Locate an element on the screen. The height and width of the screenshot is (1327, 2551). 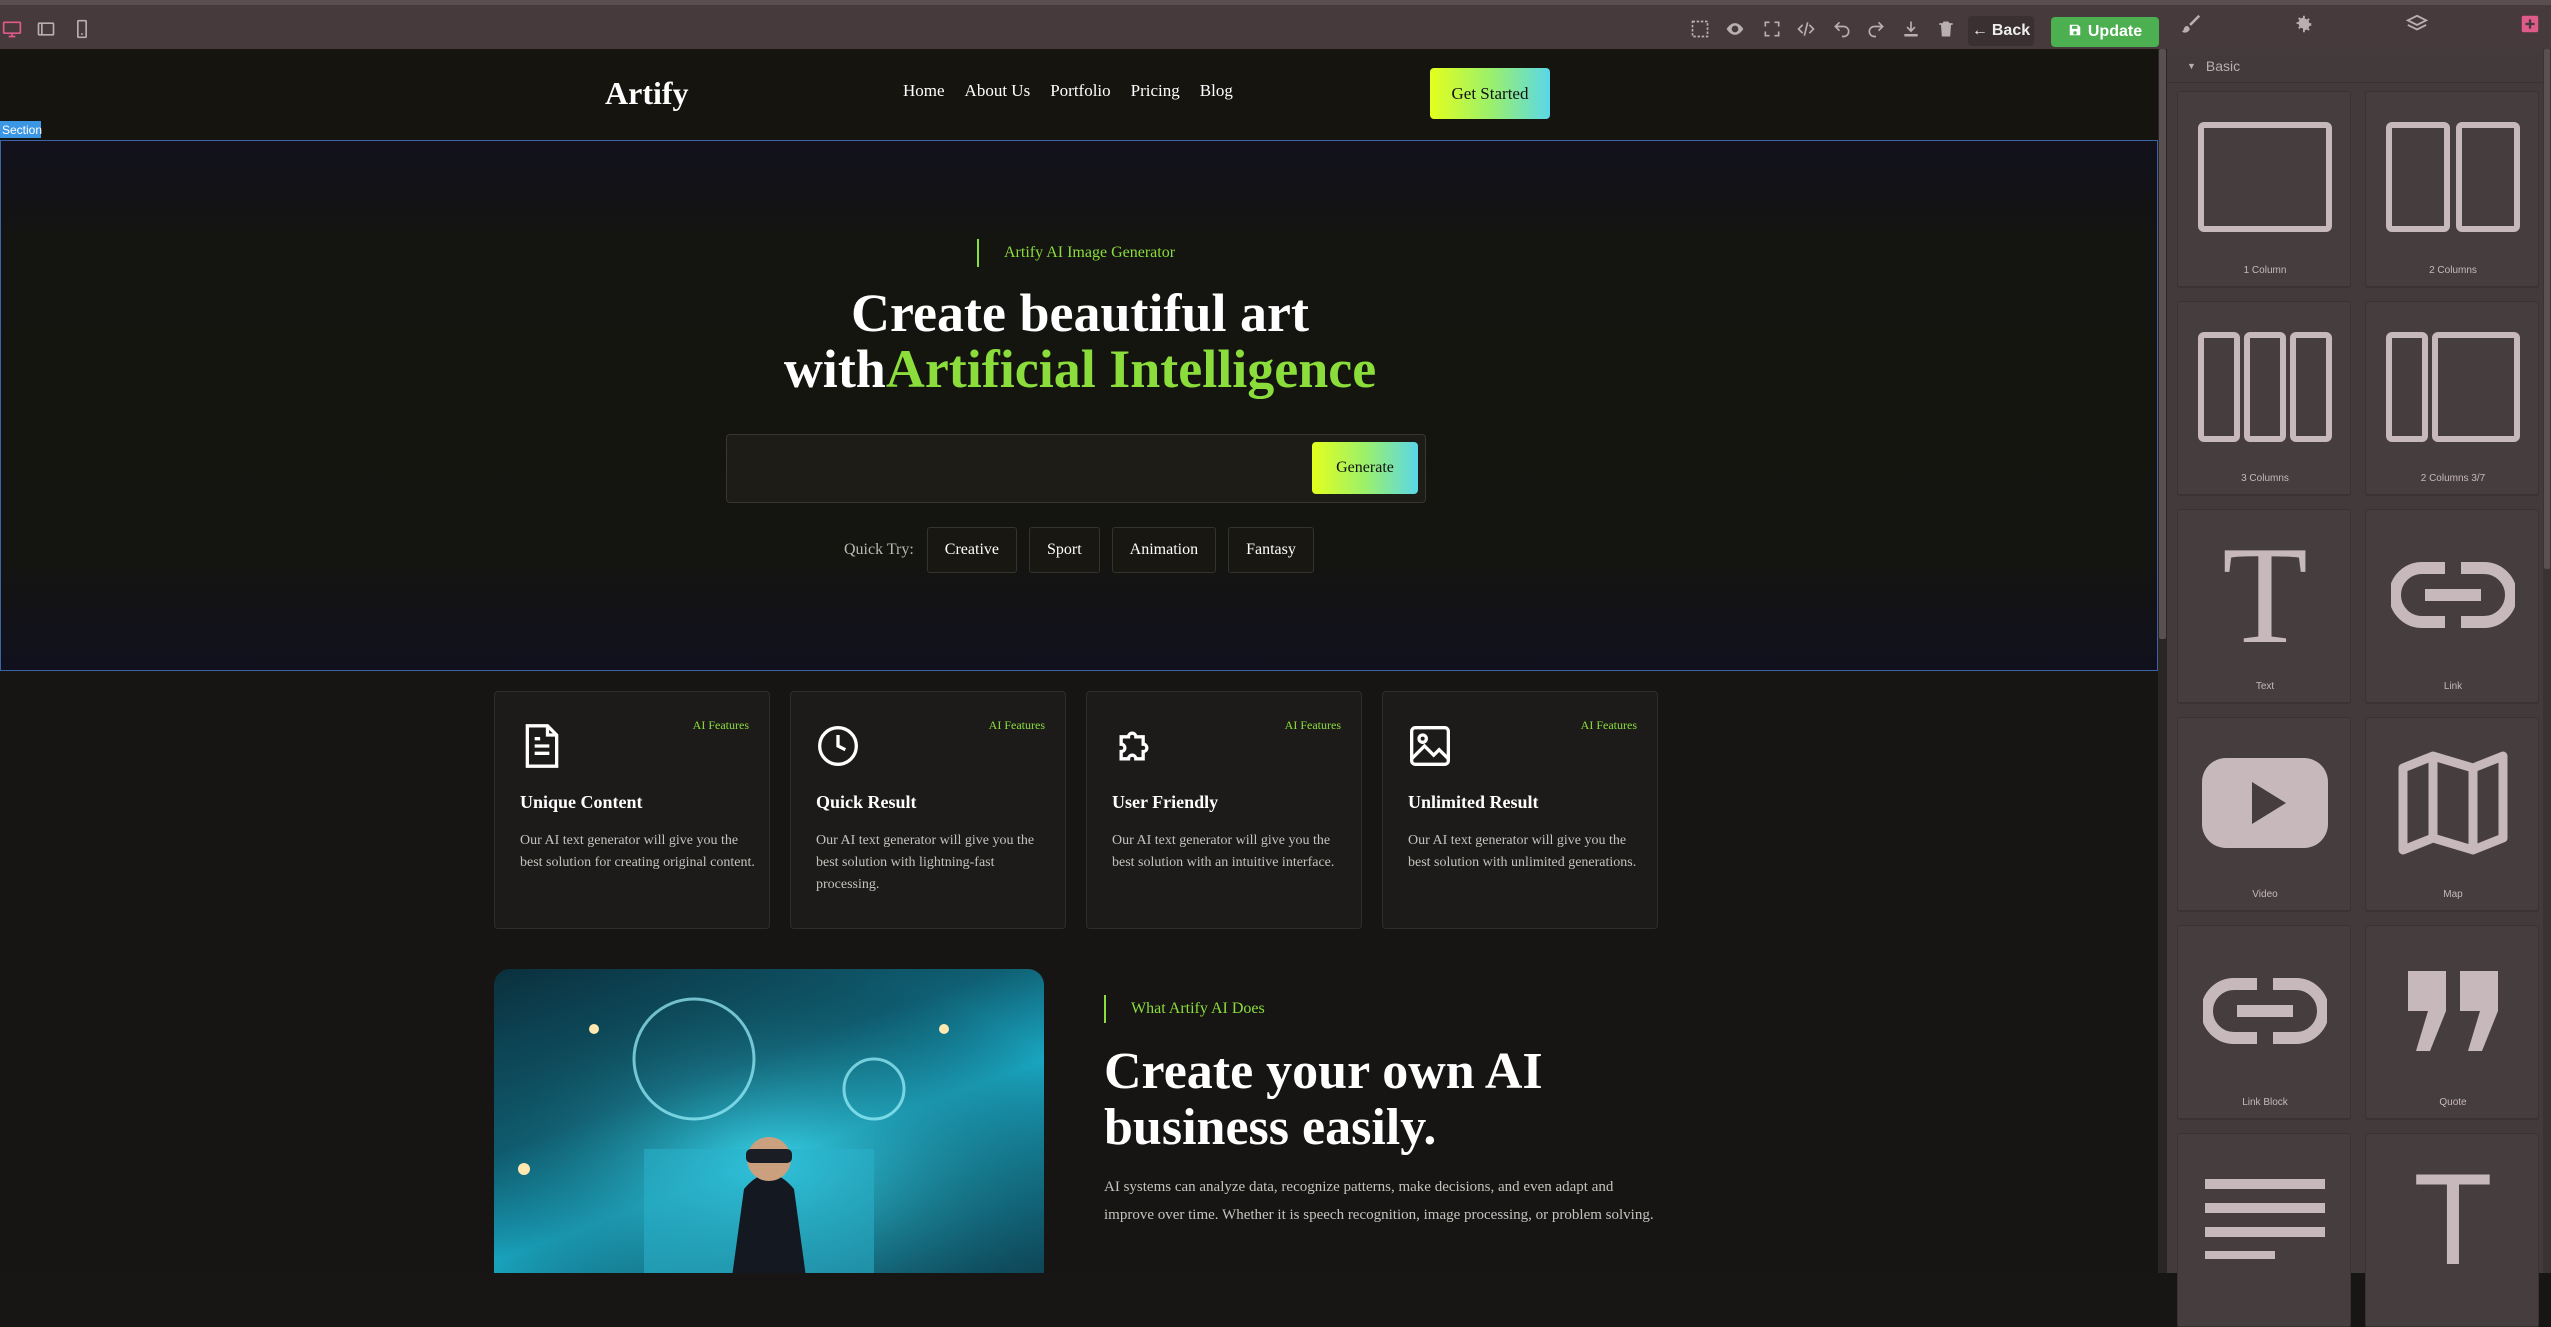
block-2-columns-3-7: 2 Columns 3/7 is located at coordinates (2452, 398).